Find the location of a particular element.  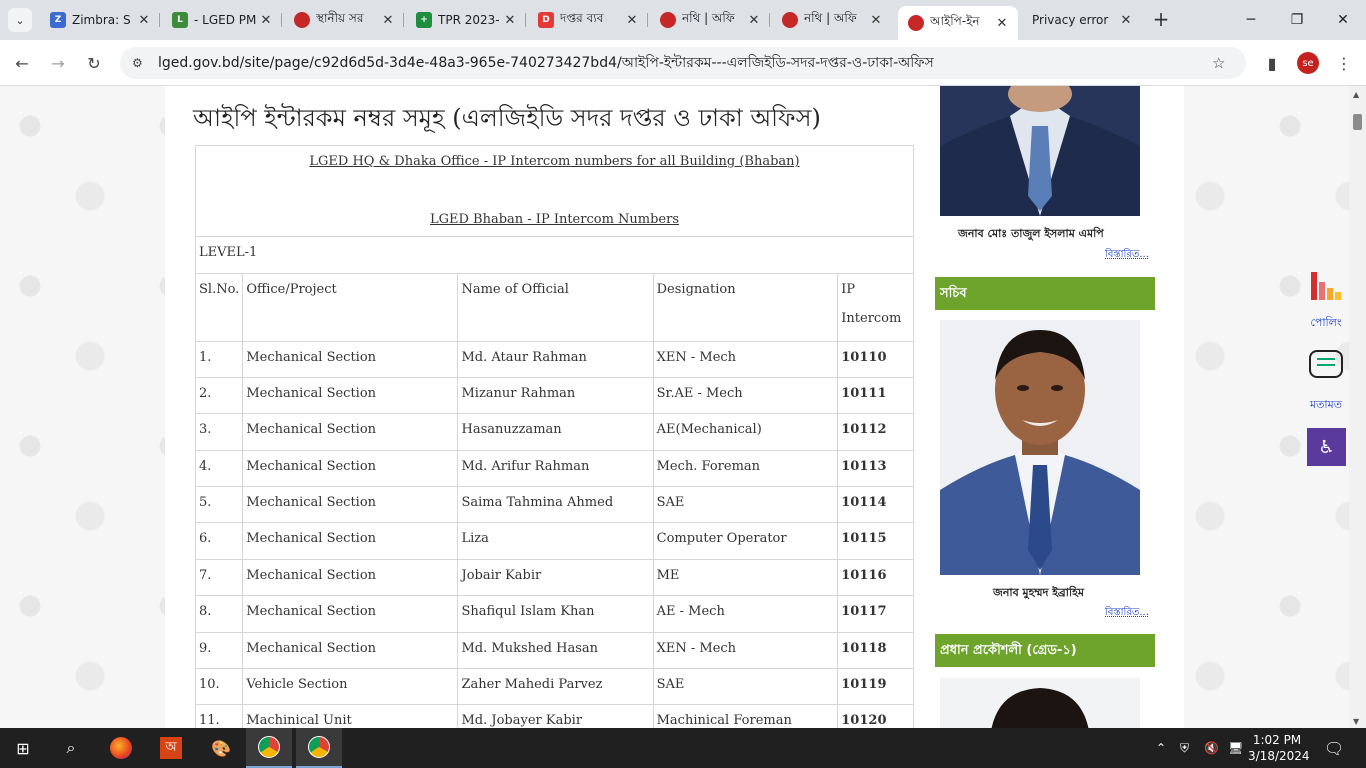

tab-lged-pm: L - LGED PM ✕ is located at coordinates (222, 20).